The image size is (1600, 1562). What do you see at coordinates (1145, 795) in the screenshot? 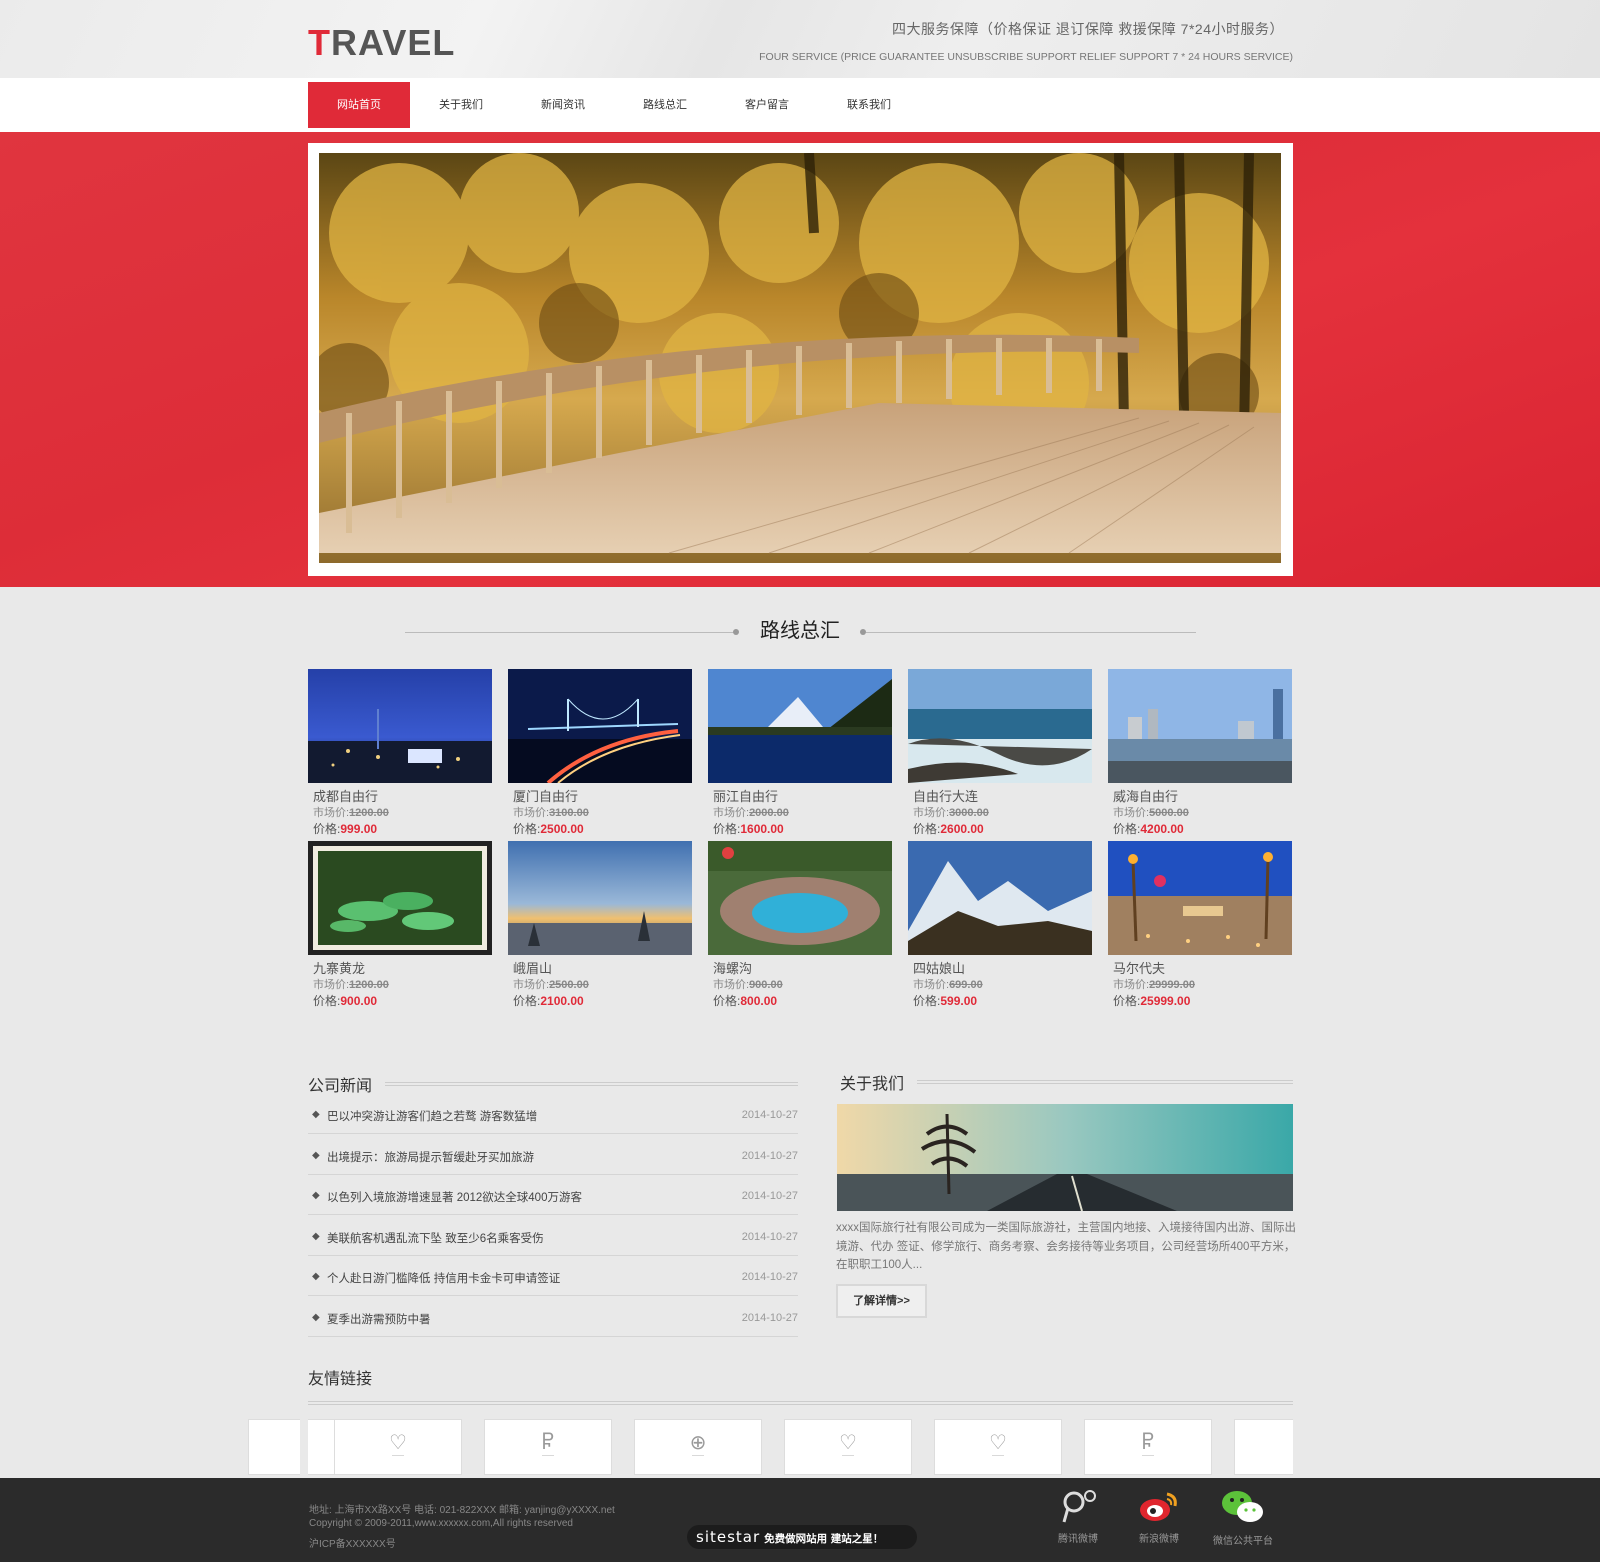
I see `route-name: 威海自由行` at bounding box center [1145, 795].